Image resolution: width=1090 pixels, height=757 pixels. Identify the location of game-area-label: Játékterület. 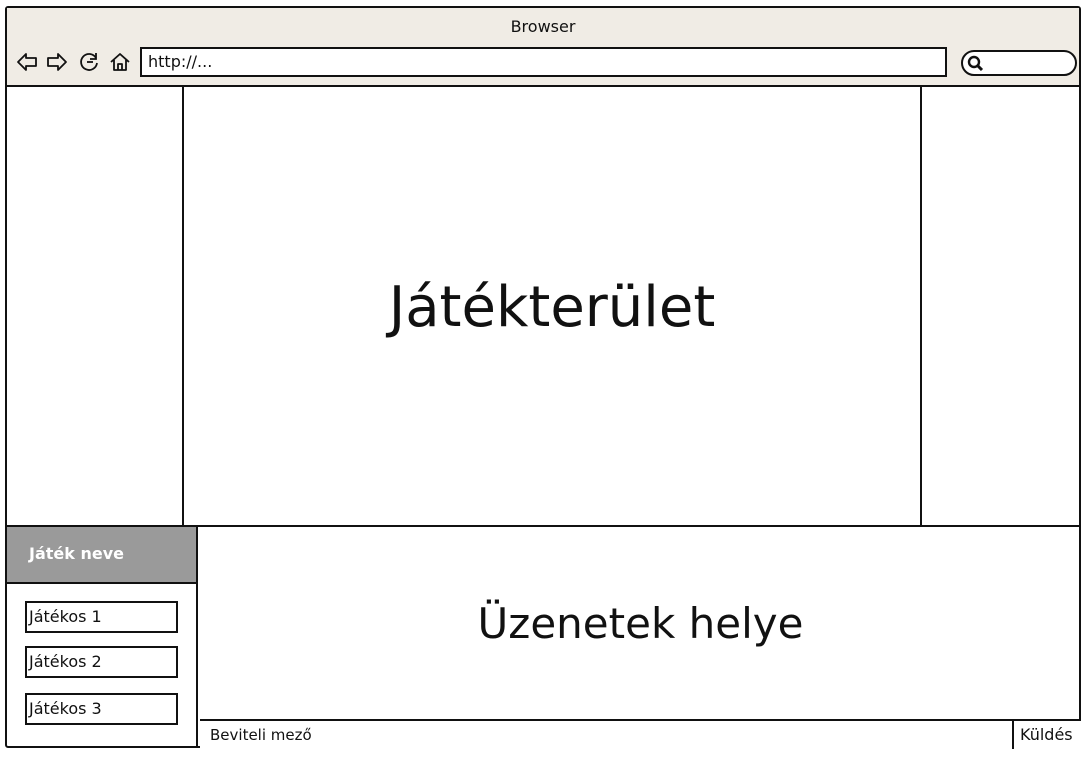
(552, 307).